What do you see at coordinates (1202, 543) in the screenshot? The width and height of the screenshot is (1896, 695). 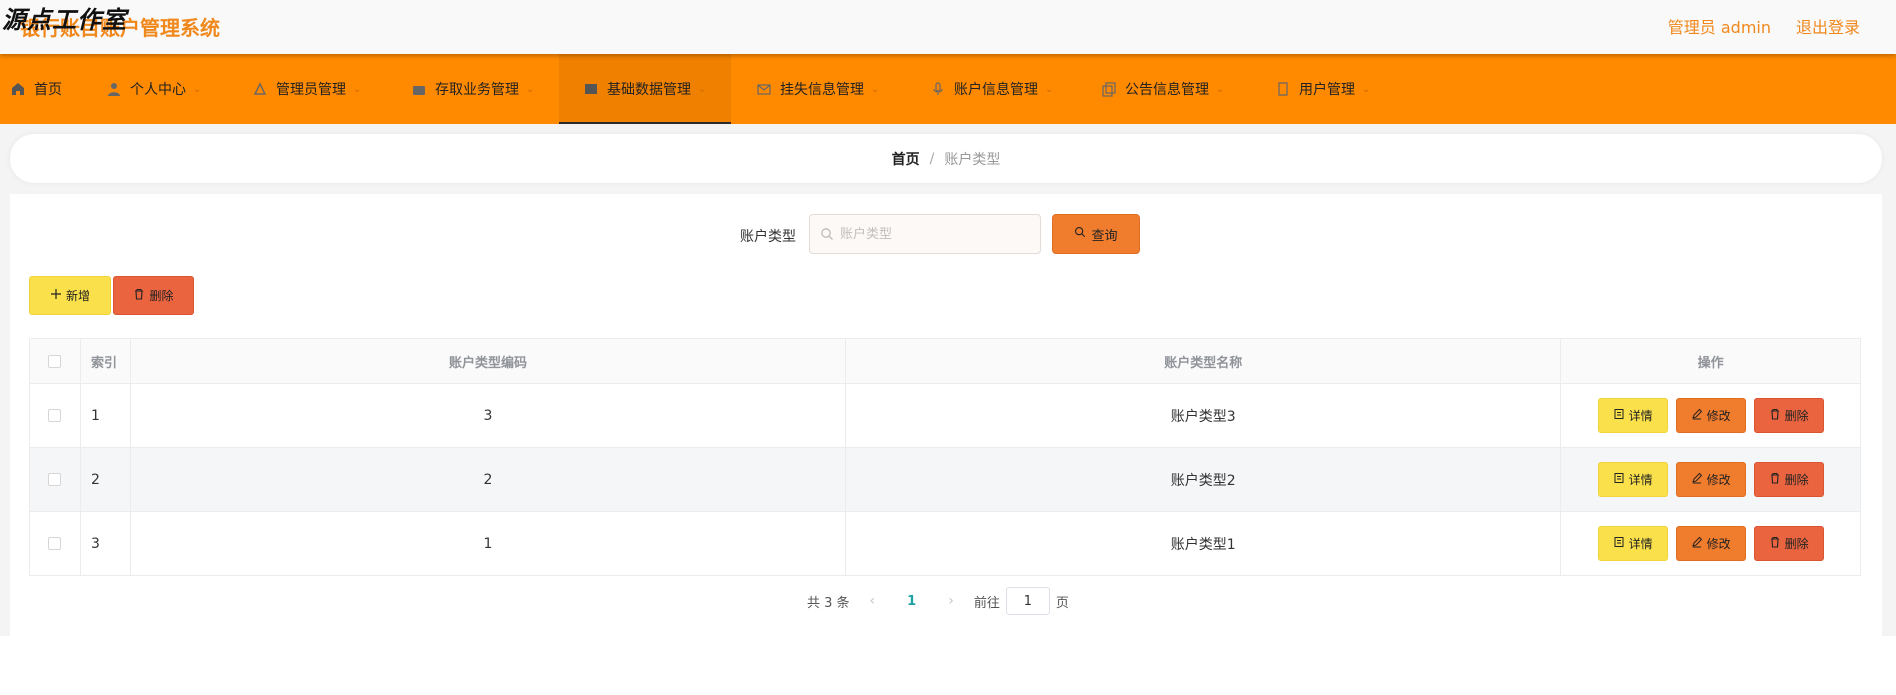 I see `row-name: 账户类型1` at bounding box center [1202, 543].